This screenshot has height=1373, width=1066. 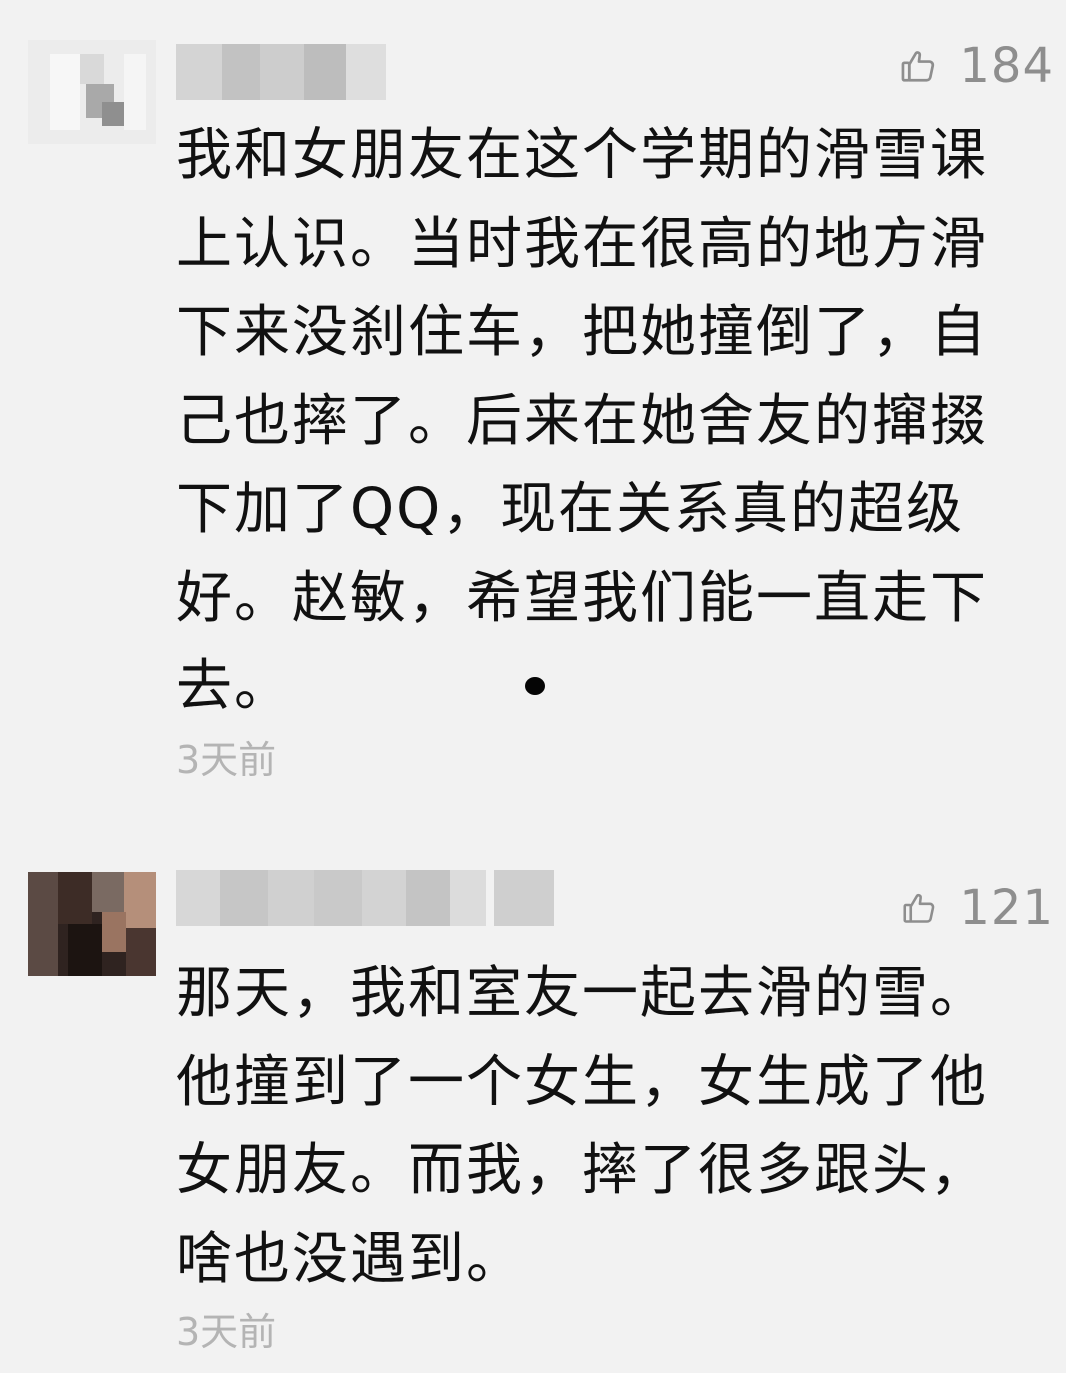 What do you see at coordinates (1006, 908) in the screenshot?
I see `like-count: 121` at bounding box center [1006, 908].